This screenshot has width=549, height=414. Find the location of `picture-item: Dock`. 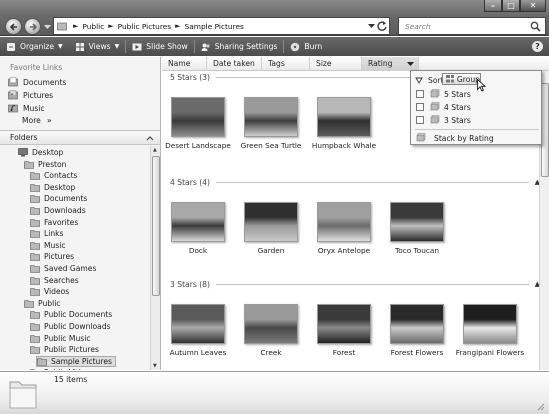

picture-item: Dock is located at coordinates (198, 228).